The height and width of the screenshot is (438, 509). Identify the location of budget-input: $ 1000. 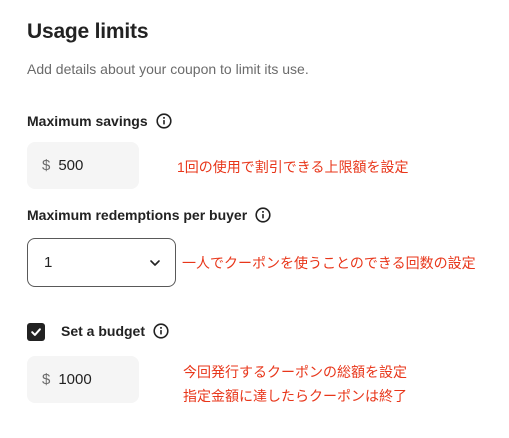
(83, 379).